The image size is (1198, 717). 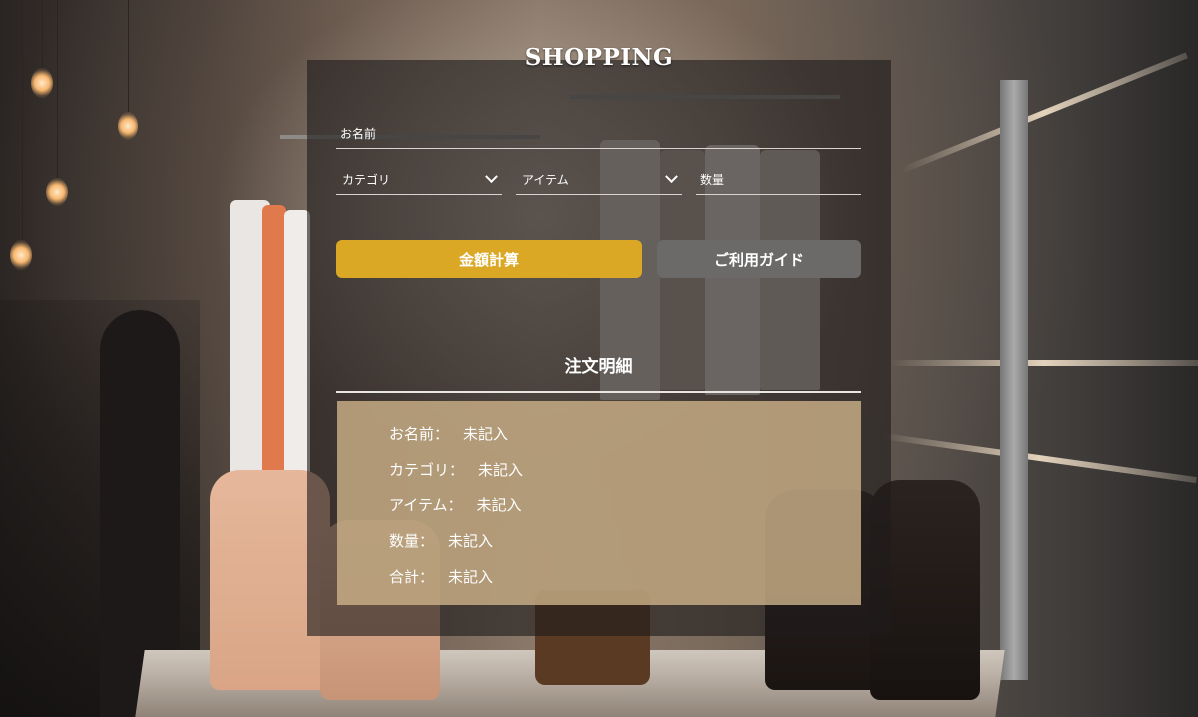 I want to click on item-select-label: アイテム, so click(x=545, y=180).